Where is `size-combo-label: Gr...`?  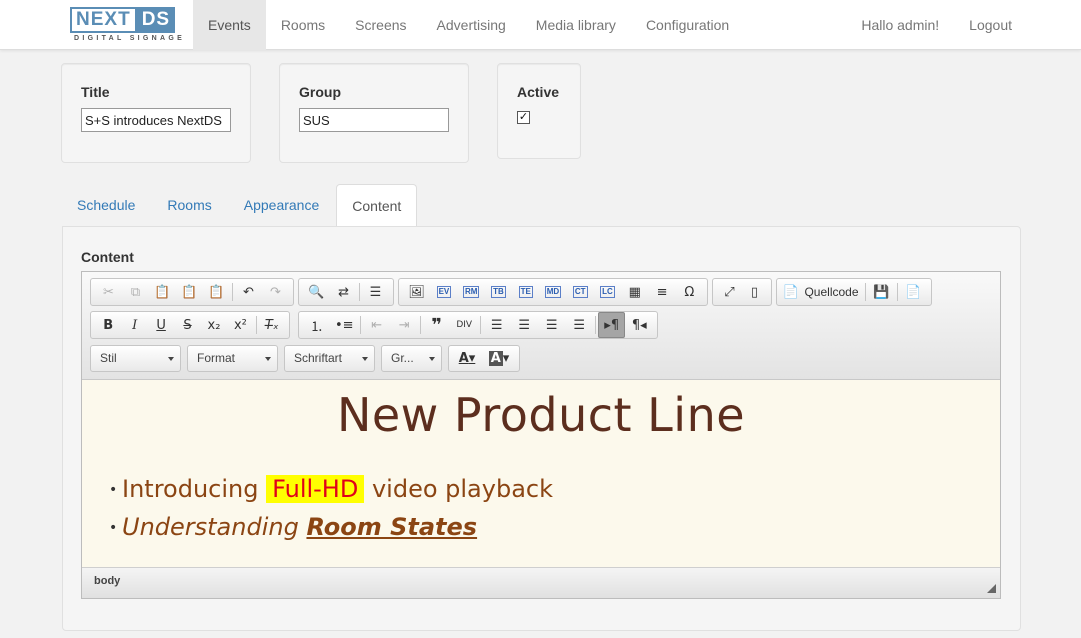
size-combo-label: Gr... is located at coordinates (402, 358).